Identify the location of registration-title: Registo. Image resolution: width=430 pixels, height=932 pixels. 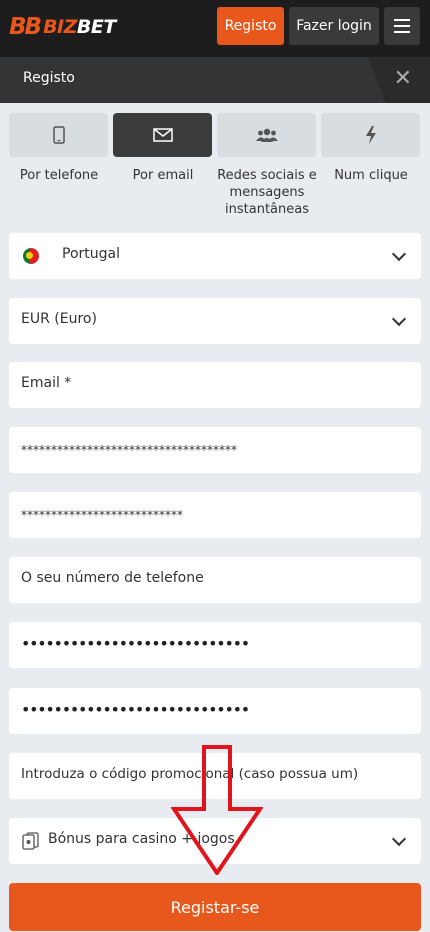
(49, 78).